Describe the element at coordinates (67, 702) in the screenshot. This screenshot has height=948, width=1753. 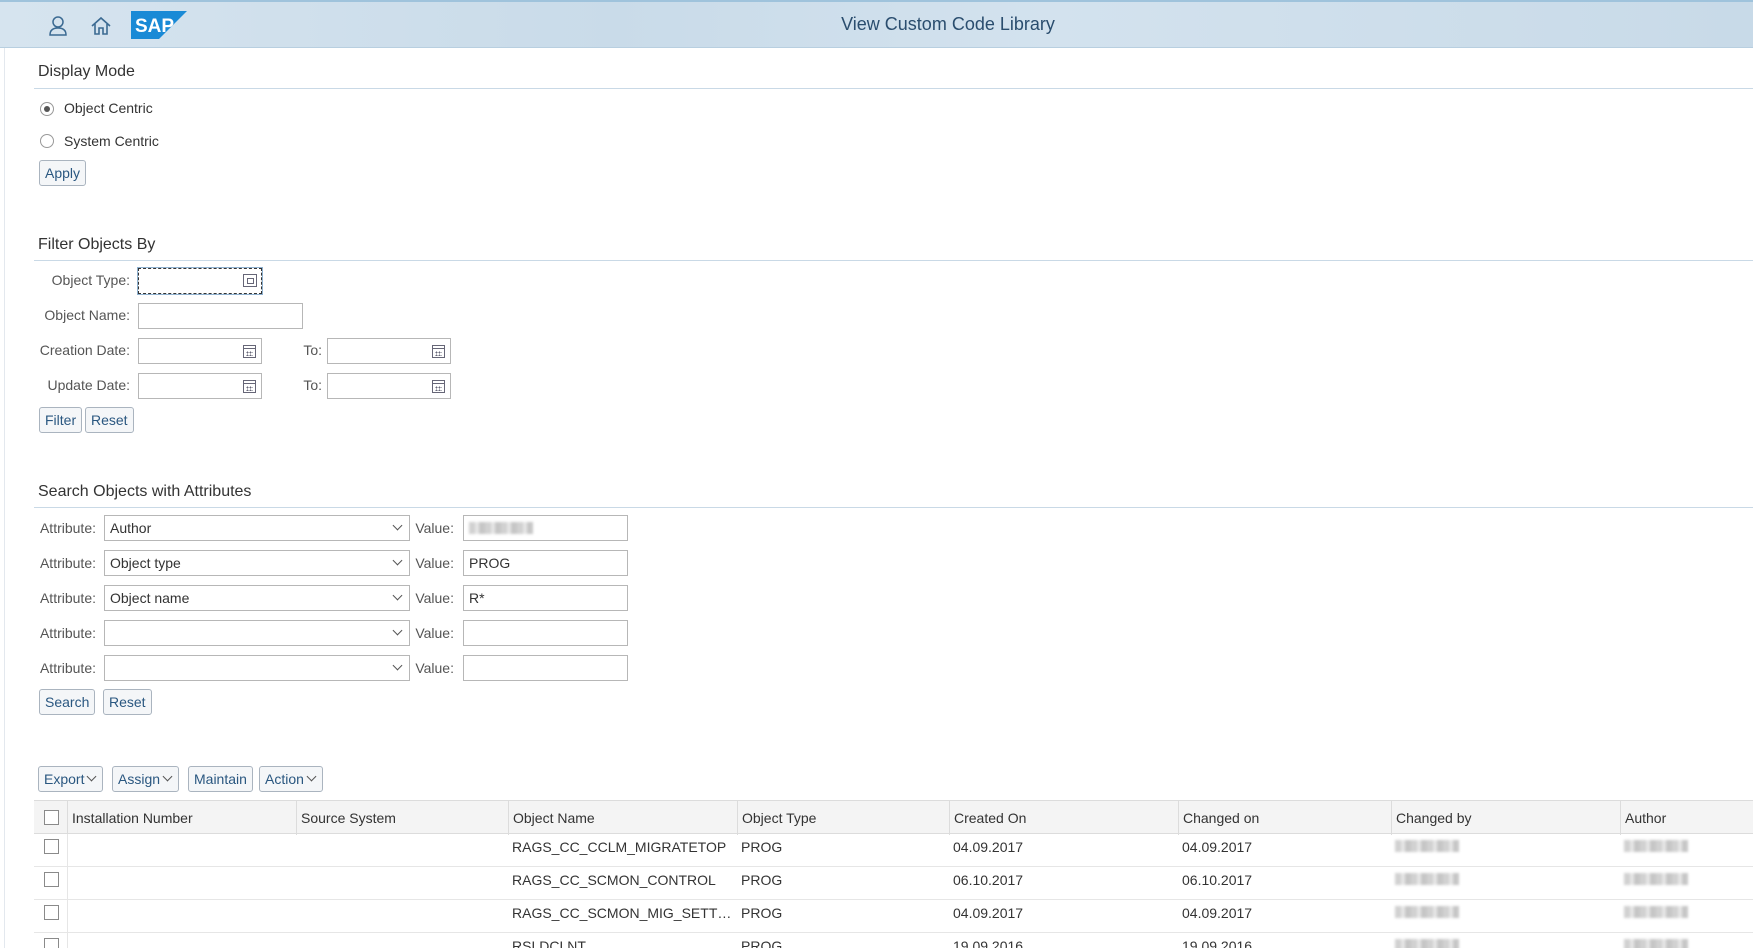
I see `search-button: Search` at that location.